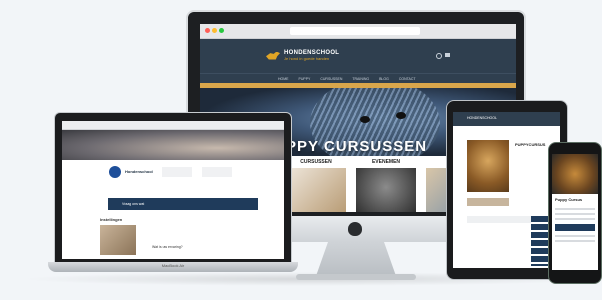  What do you see at coordinates (530, 144) in the screenshot?
I see `product-title: PUPPYCURSUS` at bounding box center [530, 144].